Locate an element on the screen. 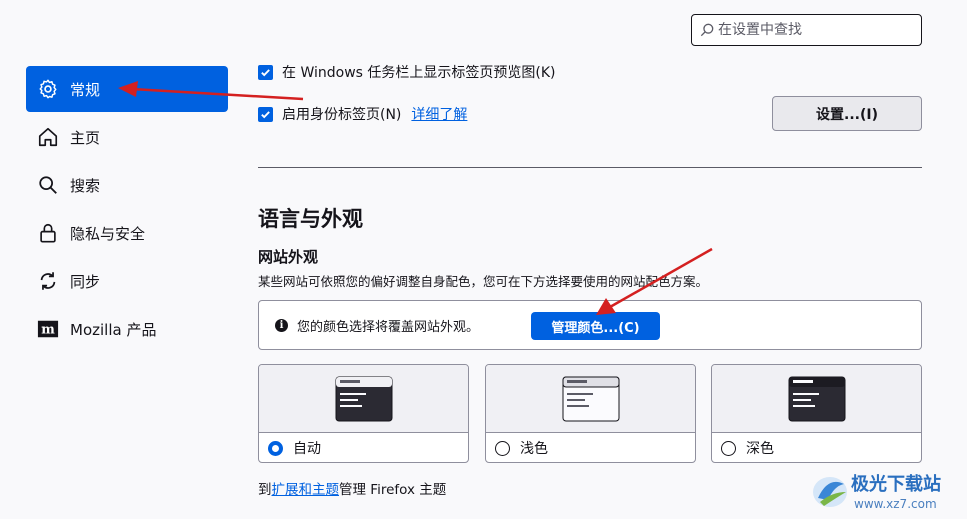 The image size is (967, 519). containers-row: 启用身份标签页(N) 详细了解 is located at coordinates (362, 114).